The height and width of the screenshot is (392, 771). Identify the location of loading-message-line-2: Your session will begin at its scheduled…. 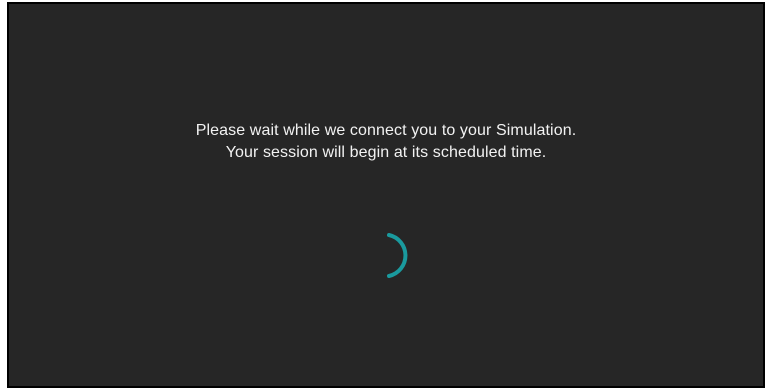
(386, 152).